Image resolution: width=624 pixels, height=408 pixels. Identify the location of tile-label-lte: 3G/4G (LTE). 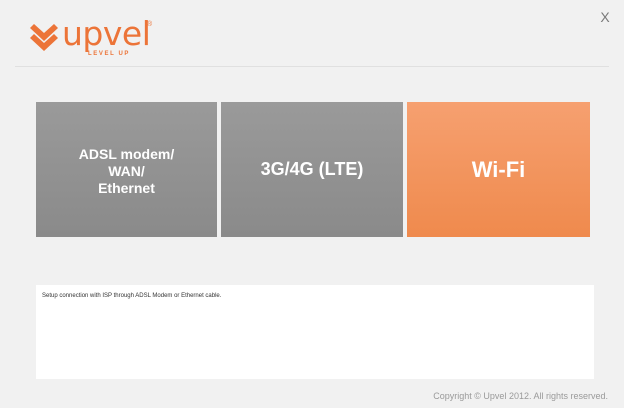
(312, 169).